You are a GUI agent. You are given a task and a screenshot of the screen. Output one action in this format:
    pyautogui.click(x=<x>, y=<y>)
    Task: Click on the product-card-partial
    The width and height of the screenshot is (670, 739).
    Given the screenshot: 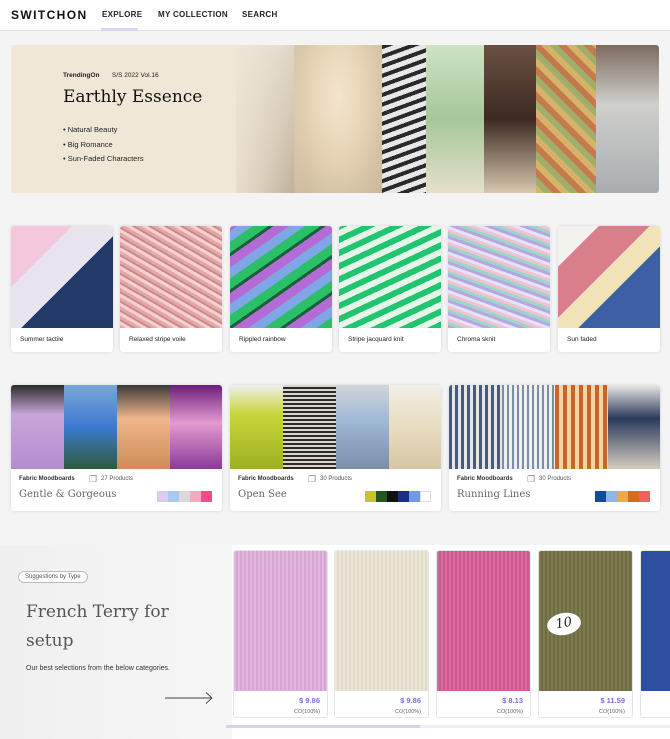 What is the action you would take?
    pyautogui.click(x=655, y=634)
    